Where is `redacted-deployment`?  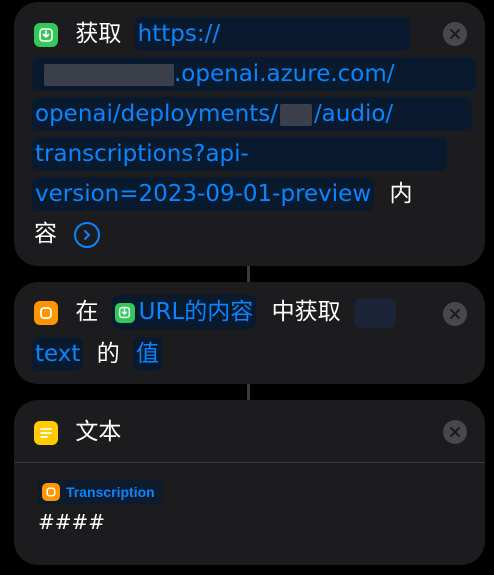
redacted-deployment is located at coordinates (295, 114).